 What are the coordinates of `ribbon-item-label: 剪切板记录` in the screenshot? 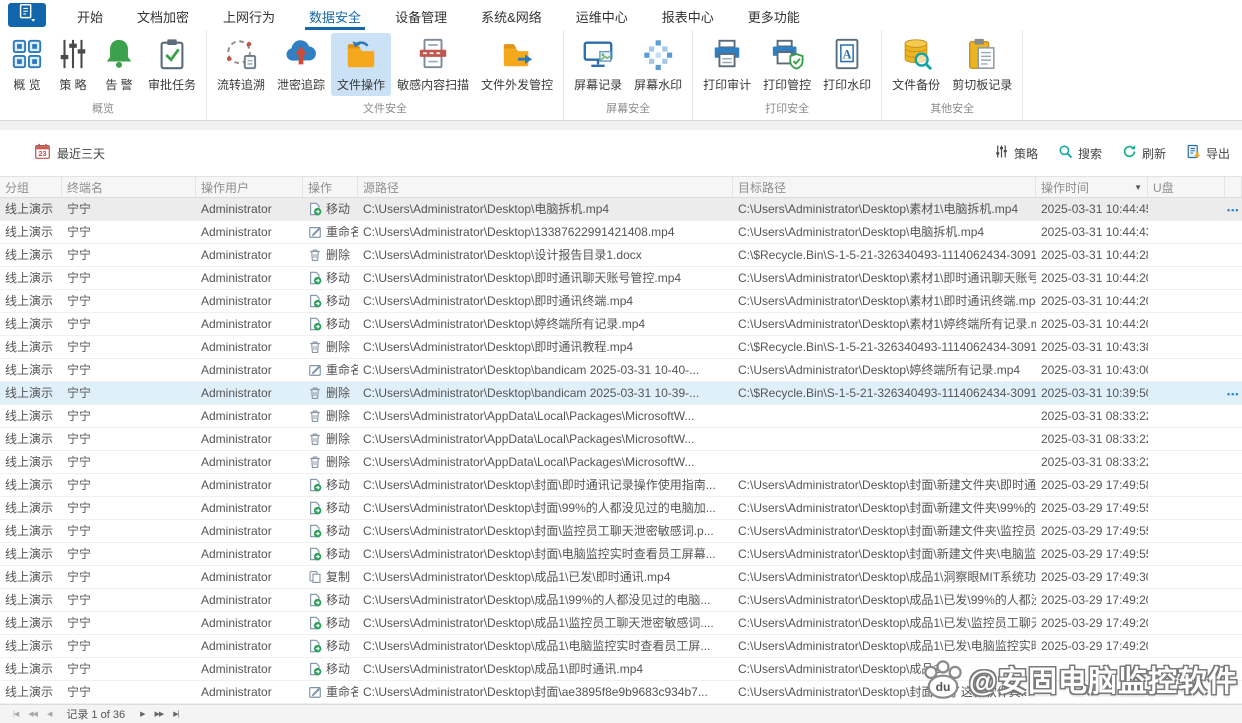 It's located at (982, 85).